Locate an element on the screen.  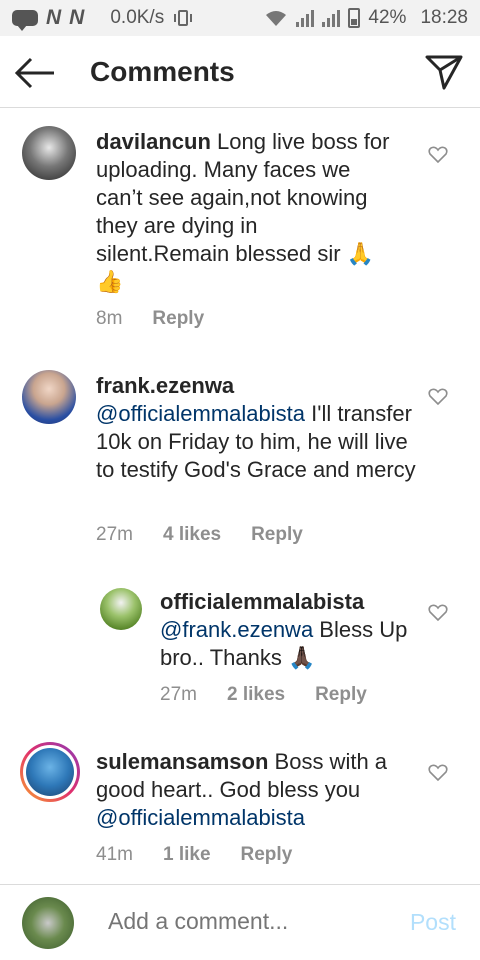
notification-n-icon: N is located at coordinates (54, 17).